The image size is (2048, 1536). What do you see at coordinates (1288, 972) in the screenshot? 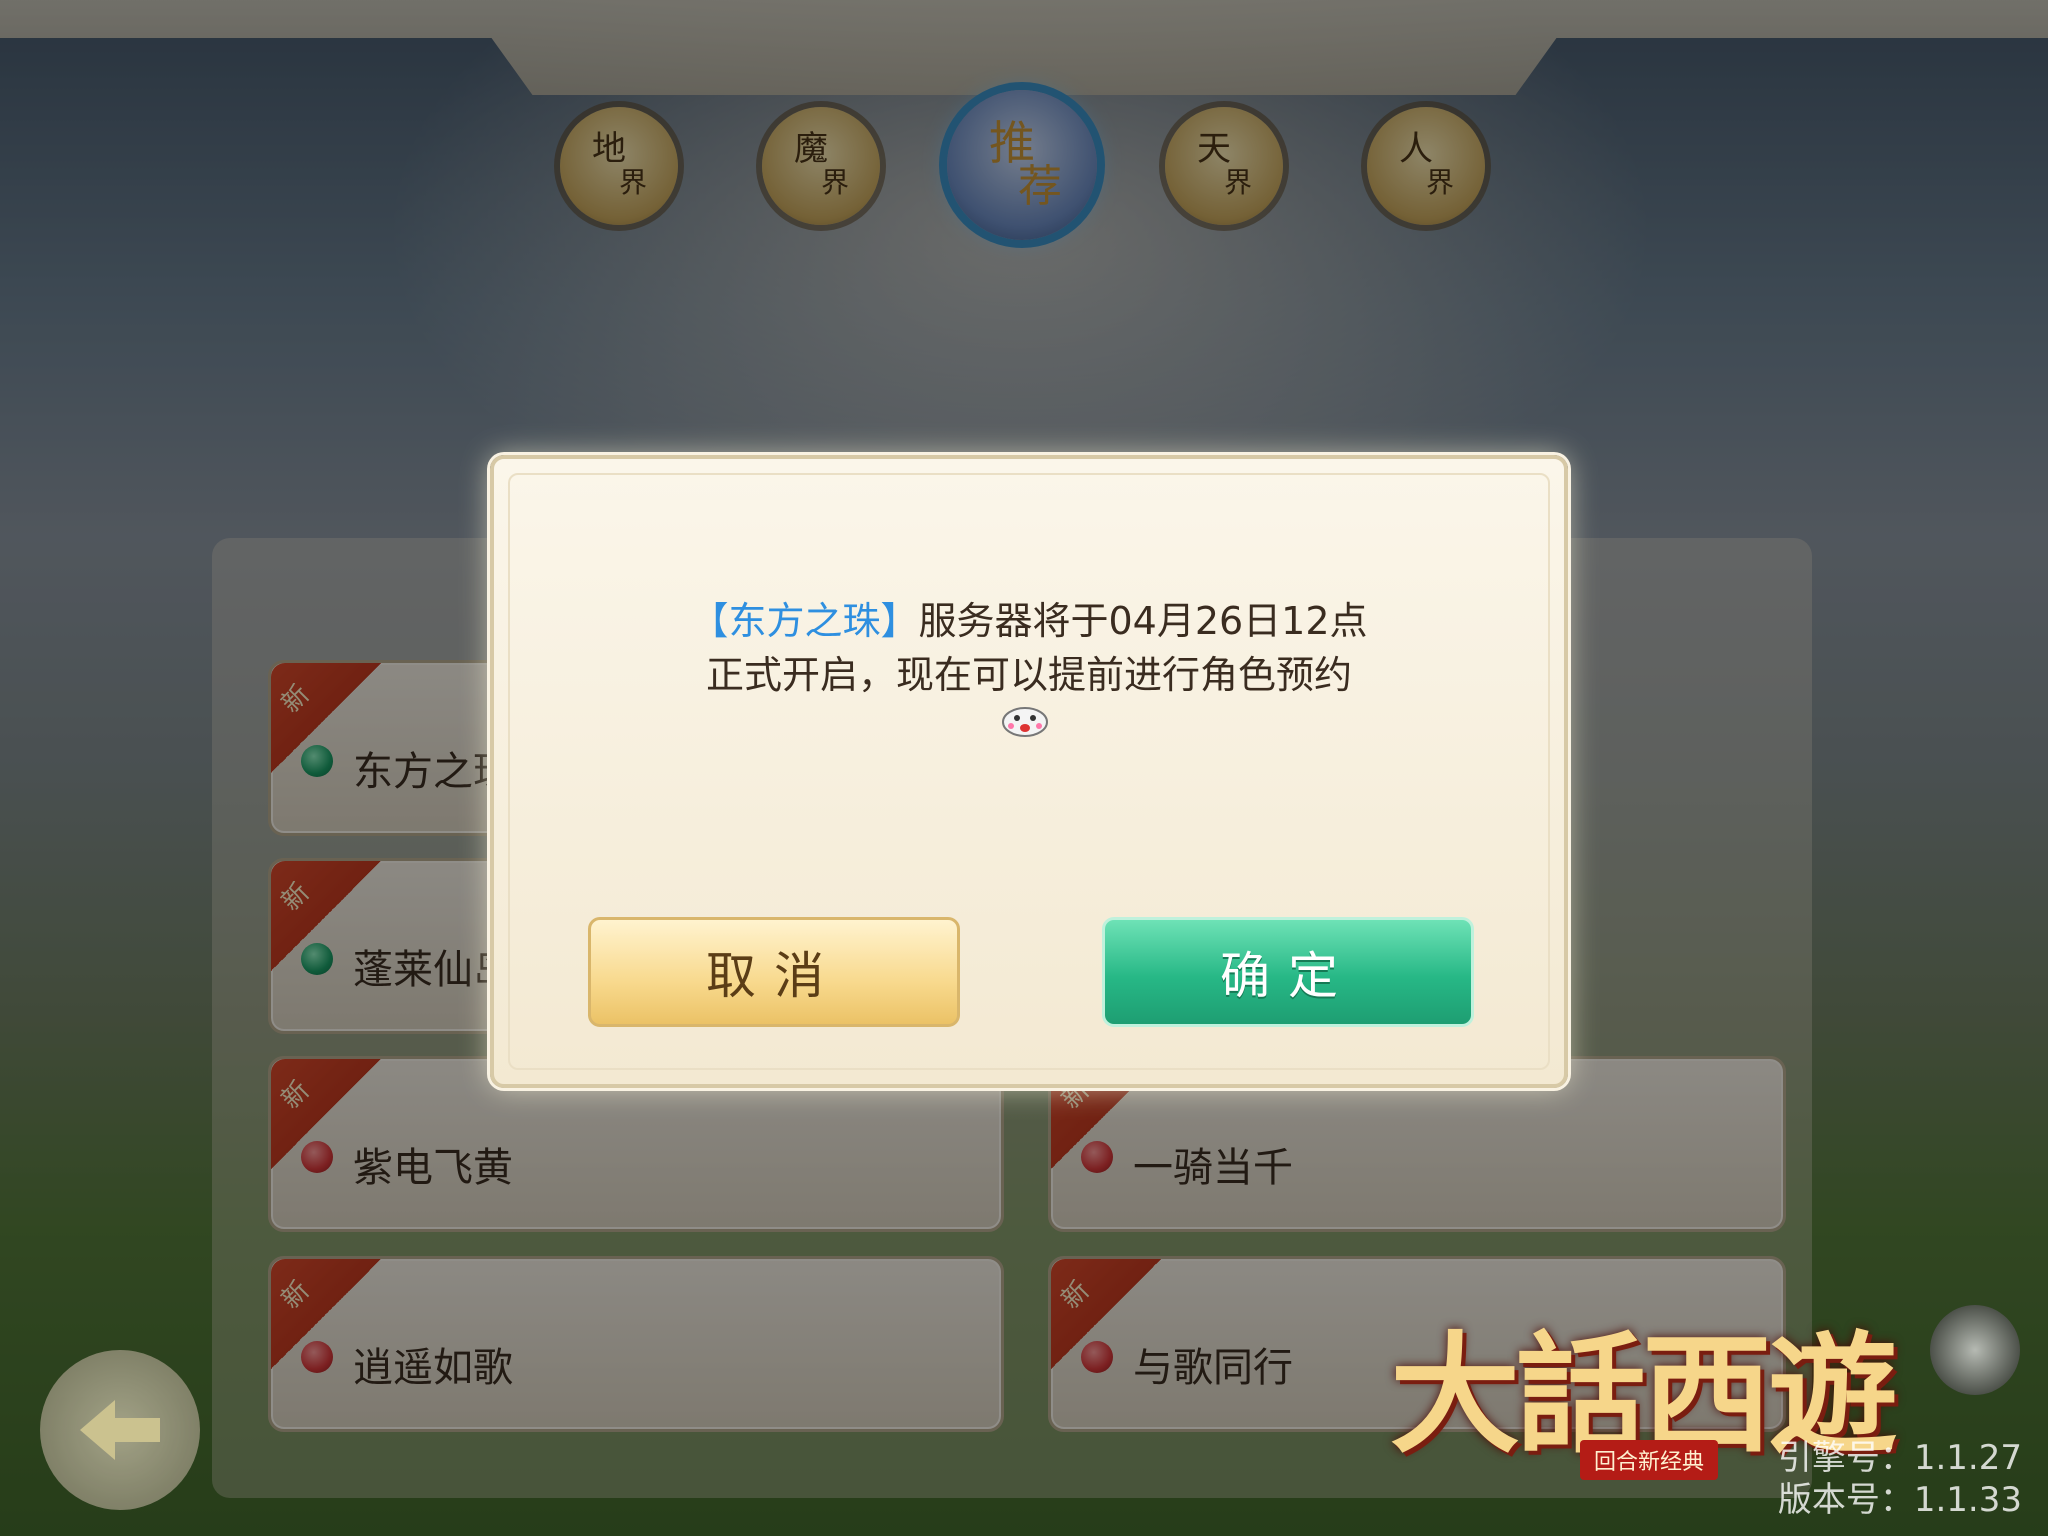
I see `confirm-button: 确定` at bounding box center [1288, 972].